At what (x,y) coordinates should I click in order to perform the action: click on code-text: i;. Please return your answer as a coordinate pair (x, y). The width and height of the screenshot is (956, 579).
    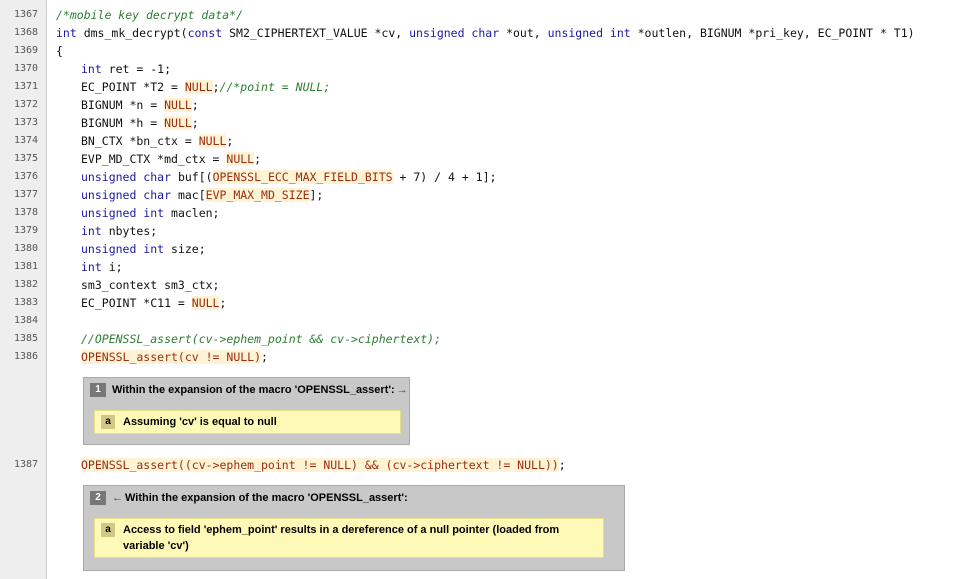
    Looking at the image, I should click on (112, 267).